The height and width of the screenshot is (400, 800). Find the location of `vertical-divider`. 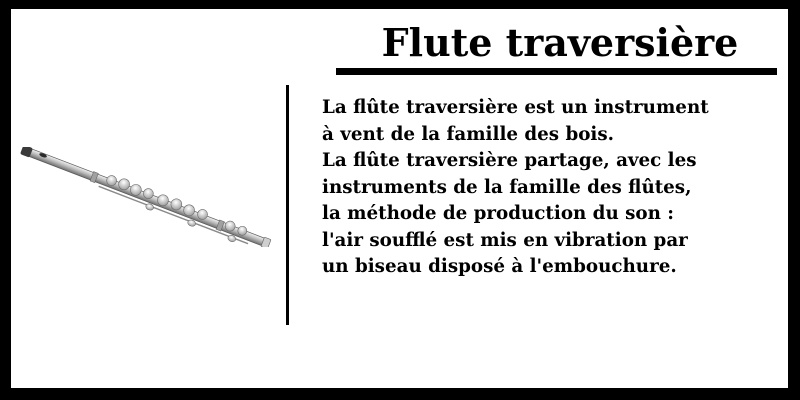

vertical-divider is located at coordinates (287, 205).